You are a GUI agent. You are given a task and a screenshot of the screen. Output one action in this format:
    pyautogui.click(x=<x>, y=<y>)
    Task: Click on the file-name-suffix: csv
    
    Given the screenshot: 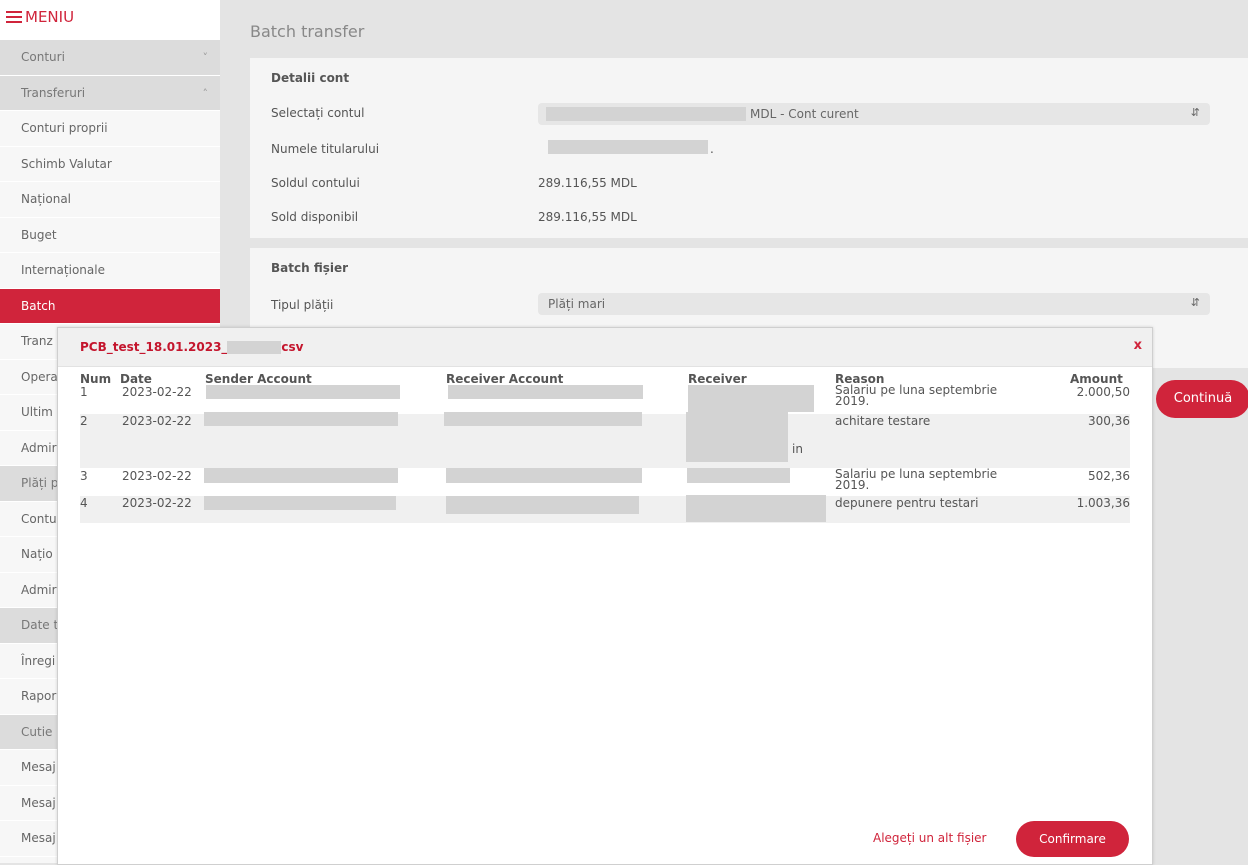 What is the action you would take?
    pyautogui.click(x=292, y=347)
    